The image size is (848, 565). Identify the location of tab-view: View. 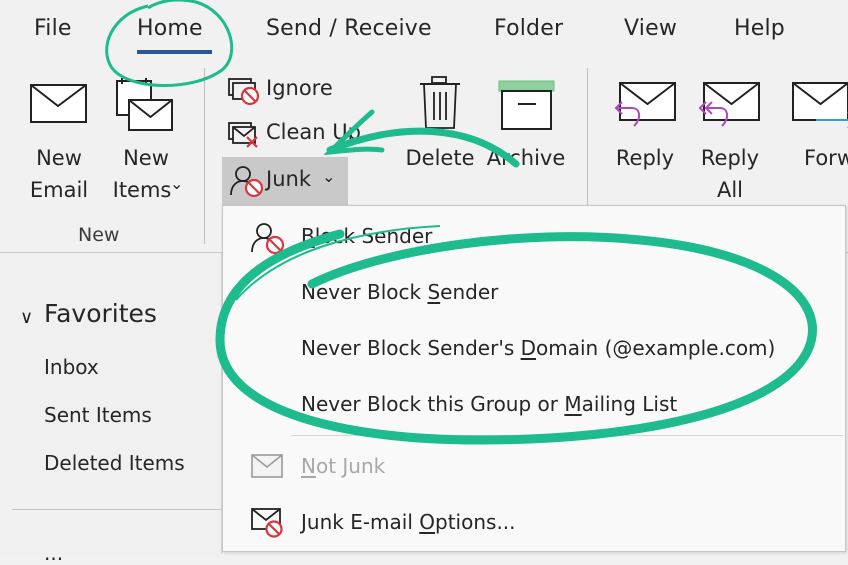
(650, 28).